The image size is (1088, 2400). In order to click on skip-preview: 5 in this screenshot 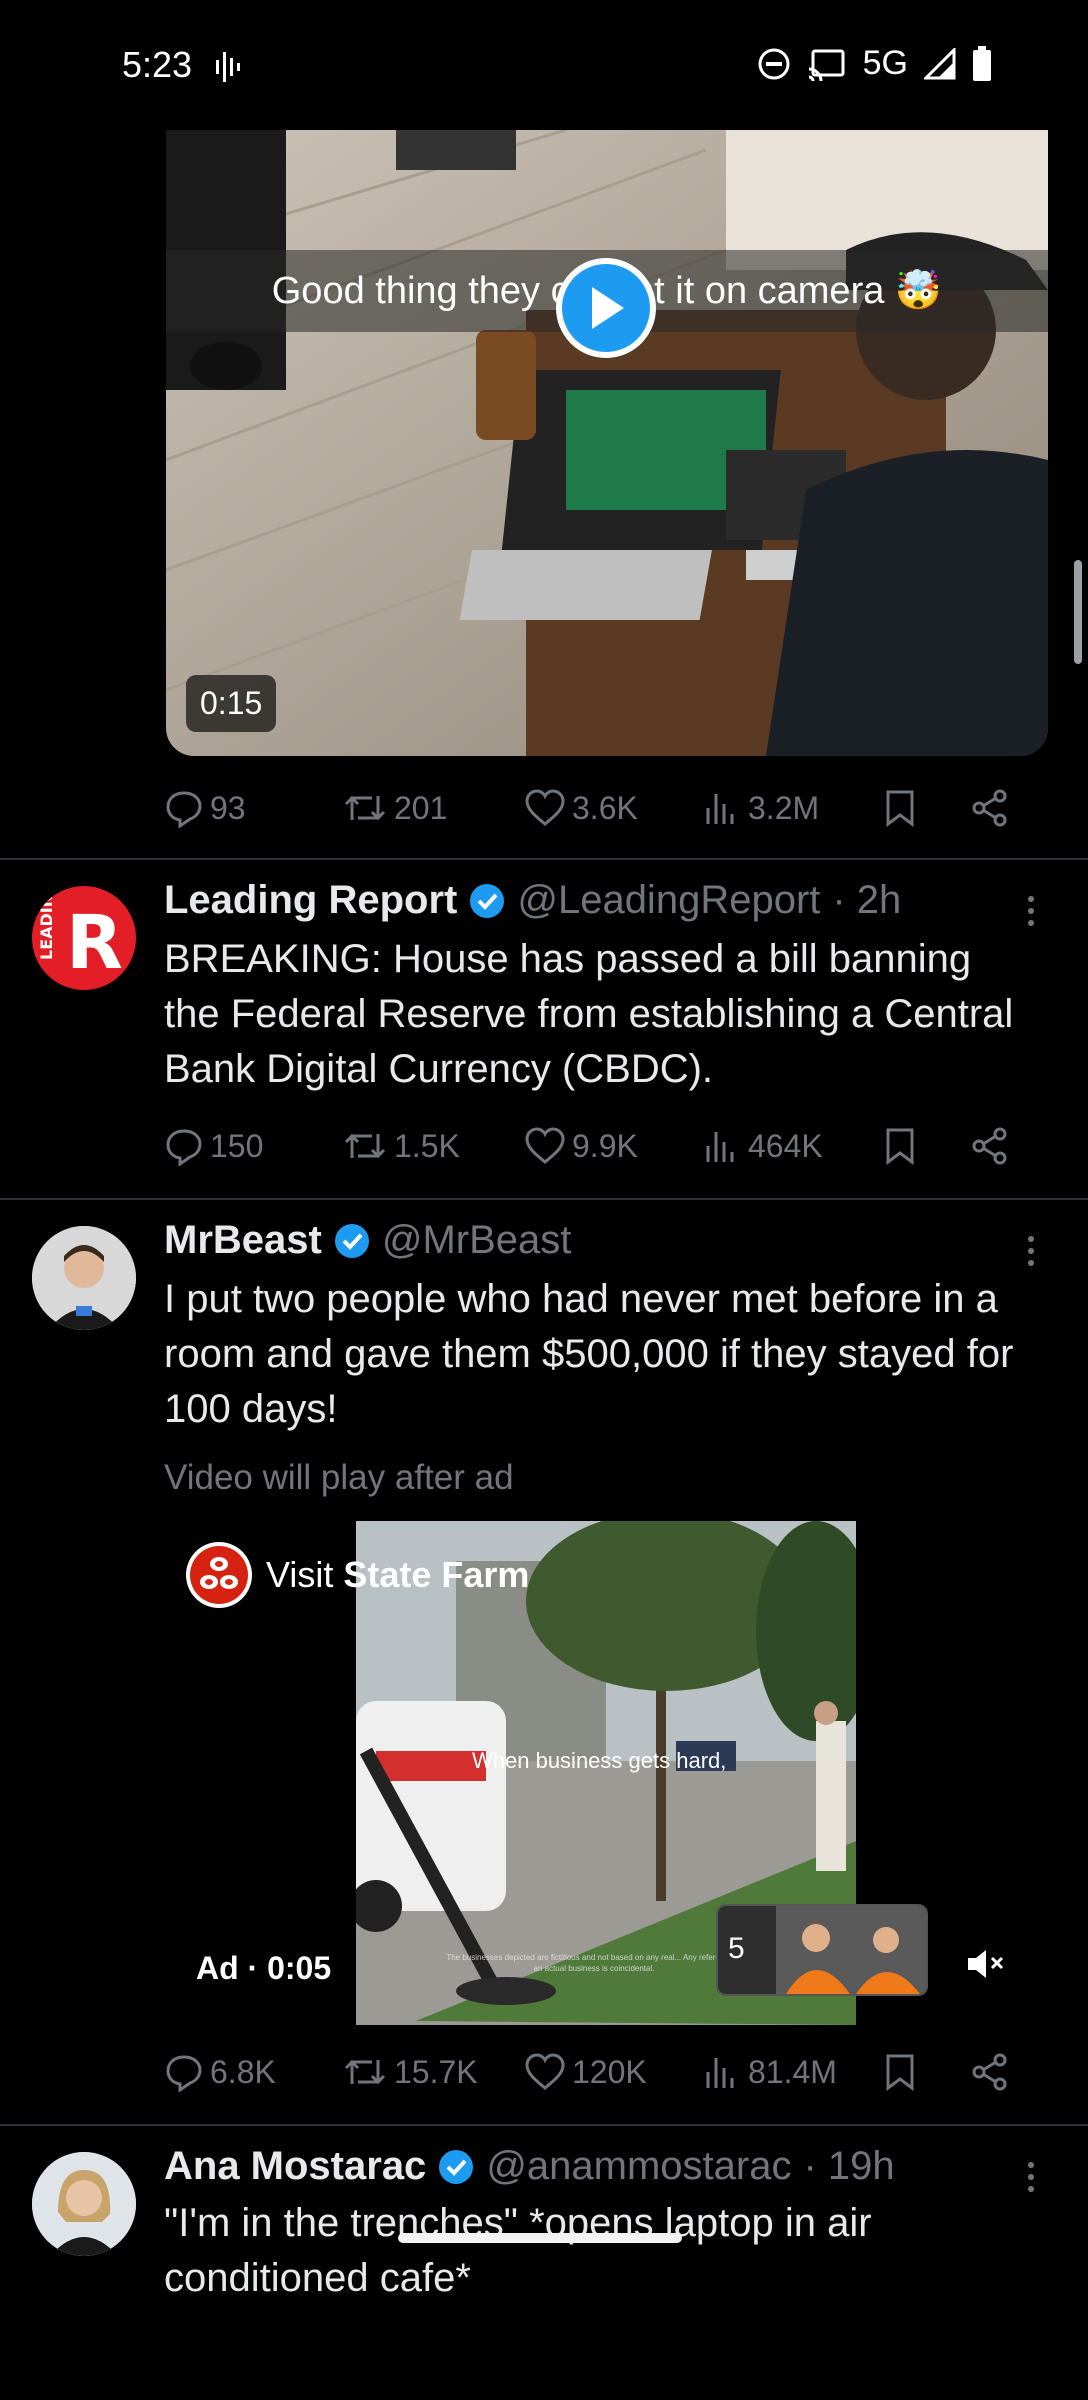, I will do `click(822, 1950)`.